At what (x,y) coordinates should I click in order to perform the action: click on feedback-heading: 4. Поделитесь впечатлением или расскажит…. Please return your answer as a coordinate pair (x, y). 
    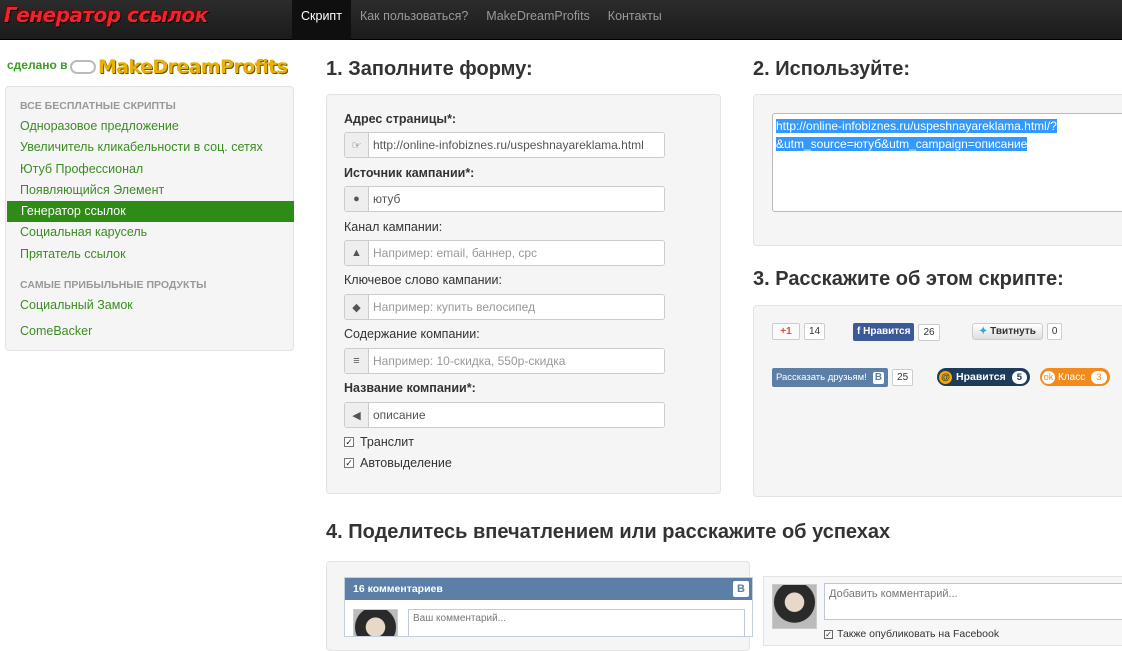
    Looking at the image, I should click on (608, 532).